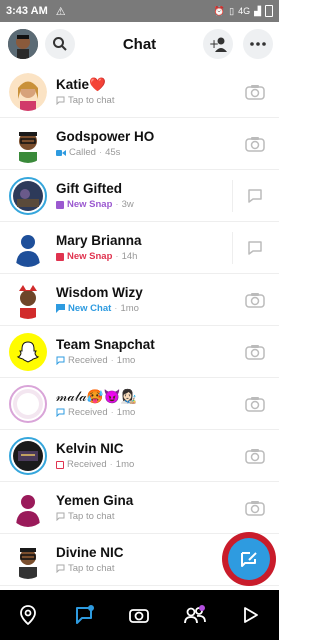 This screenshot has height=640, width=320. I want to click on nav-friends, so click(195, 615).